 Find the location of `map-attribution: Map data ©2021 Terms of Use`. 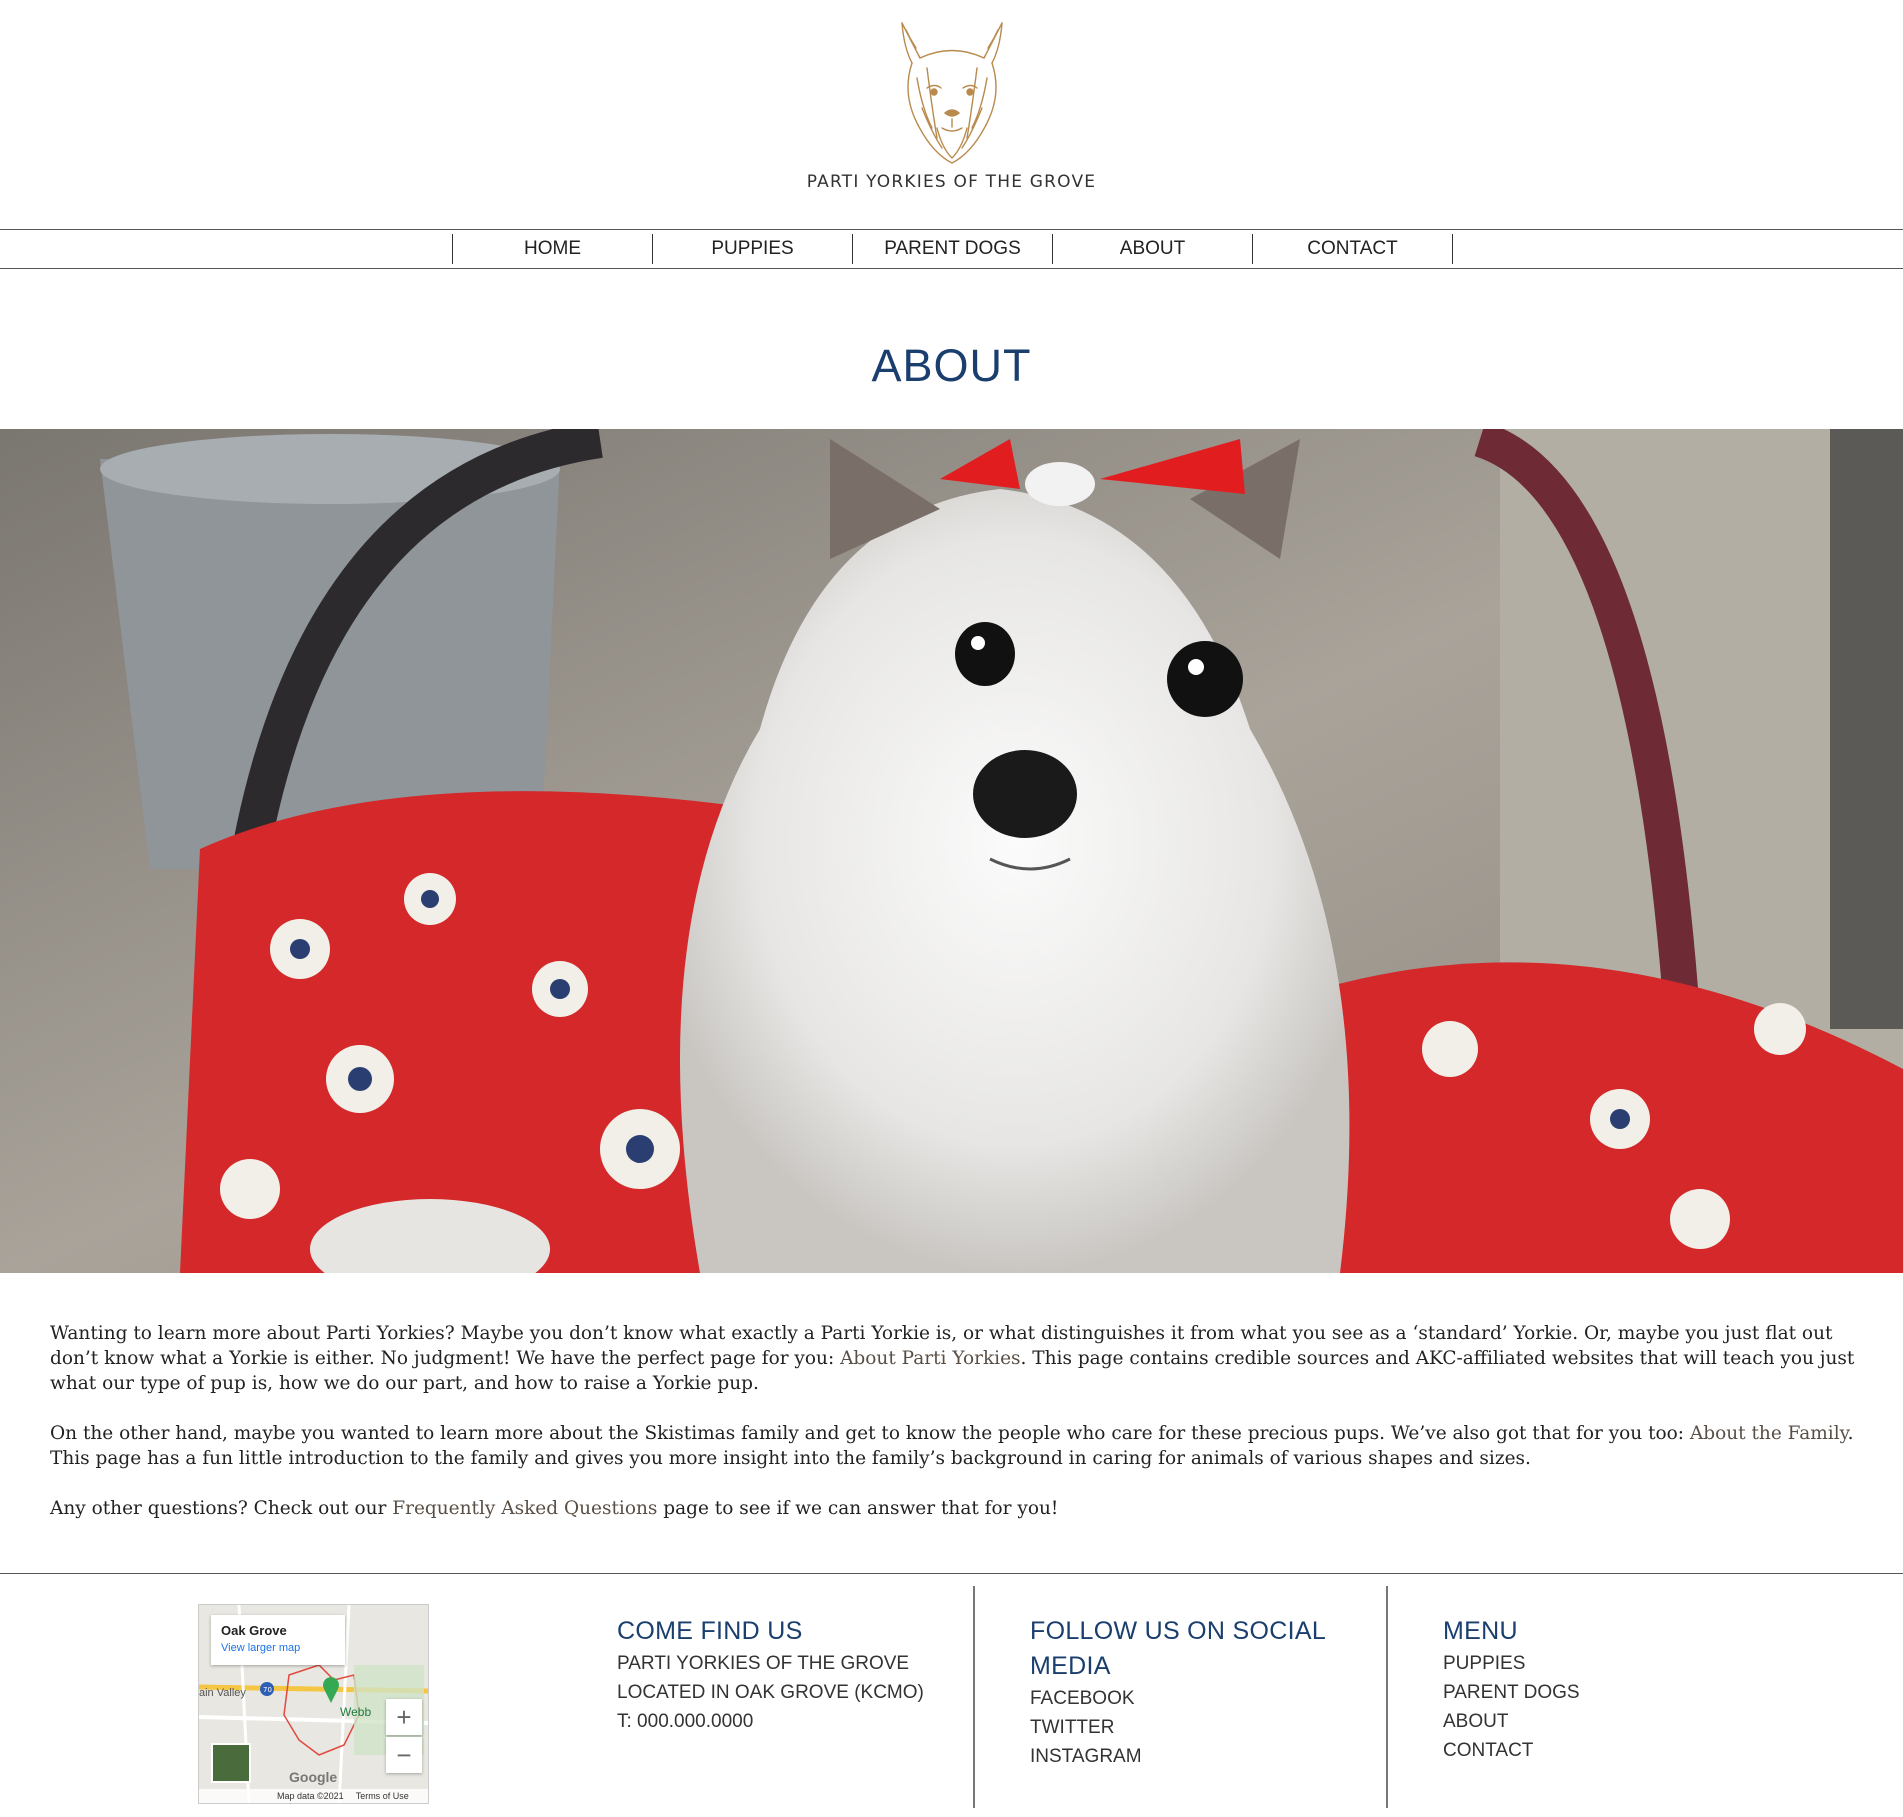

map-attribution: Map data ©2021 Terms of Use is located at coordinates (313, 1796).